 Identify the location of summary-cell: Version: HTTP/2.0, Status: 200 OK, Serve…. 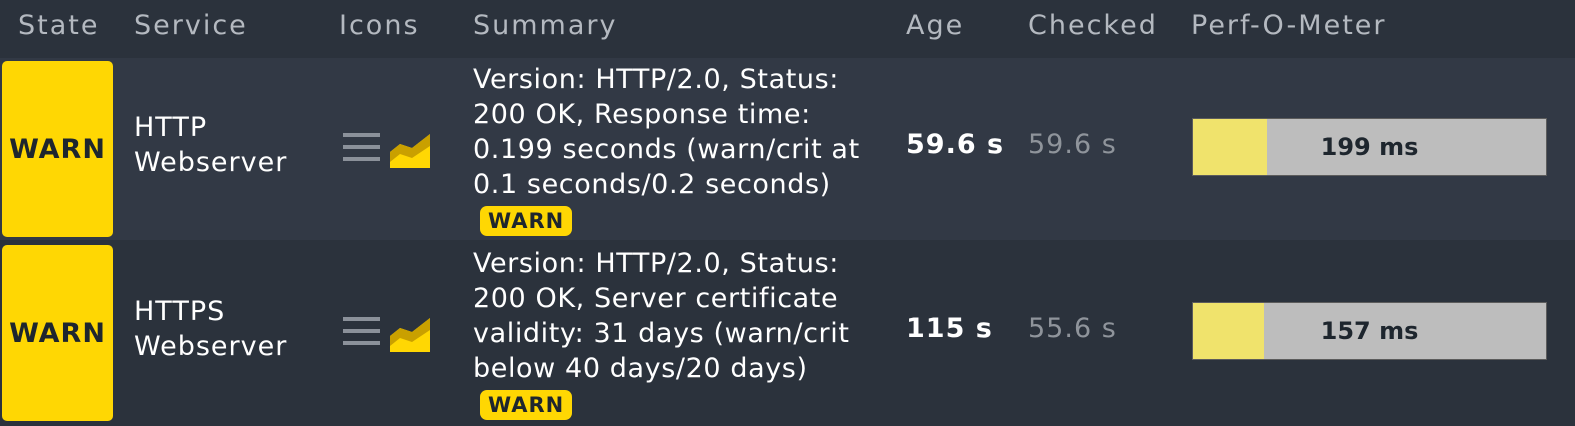
(683, 333).